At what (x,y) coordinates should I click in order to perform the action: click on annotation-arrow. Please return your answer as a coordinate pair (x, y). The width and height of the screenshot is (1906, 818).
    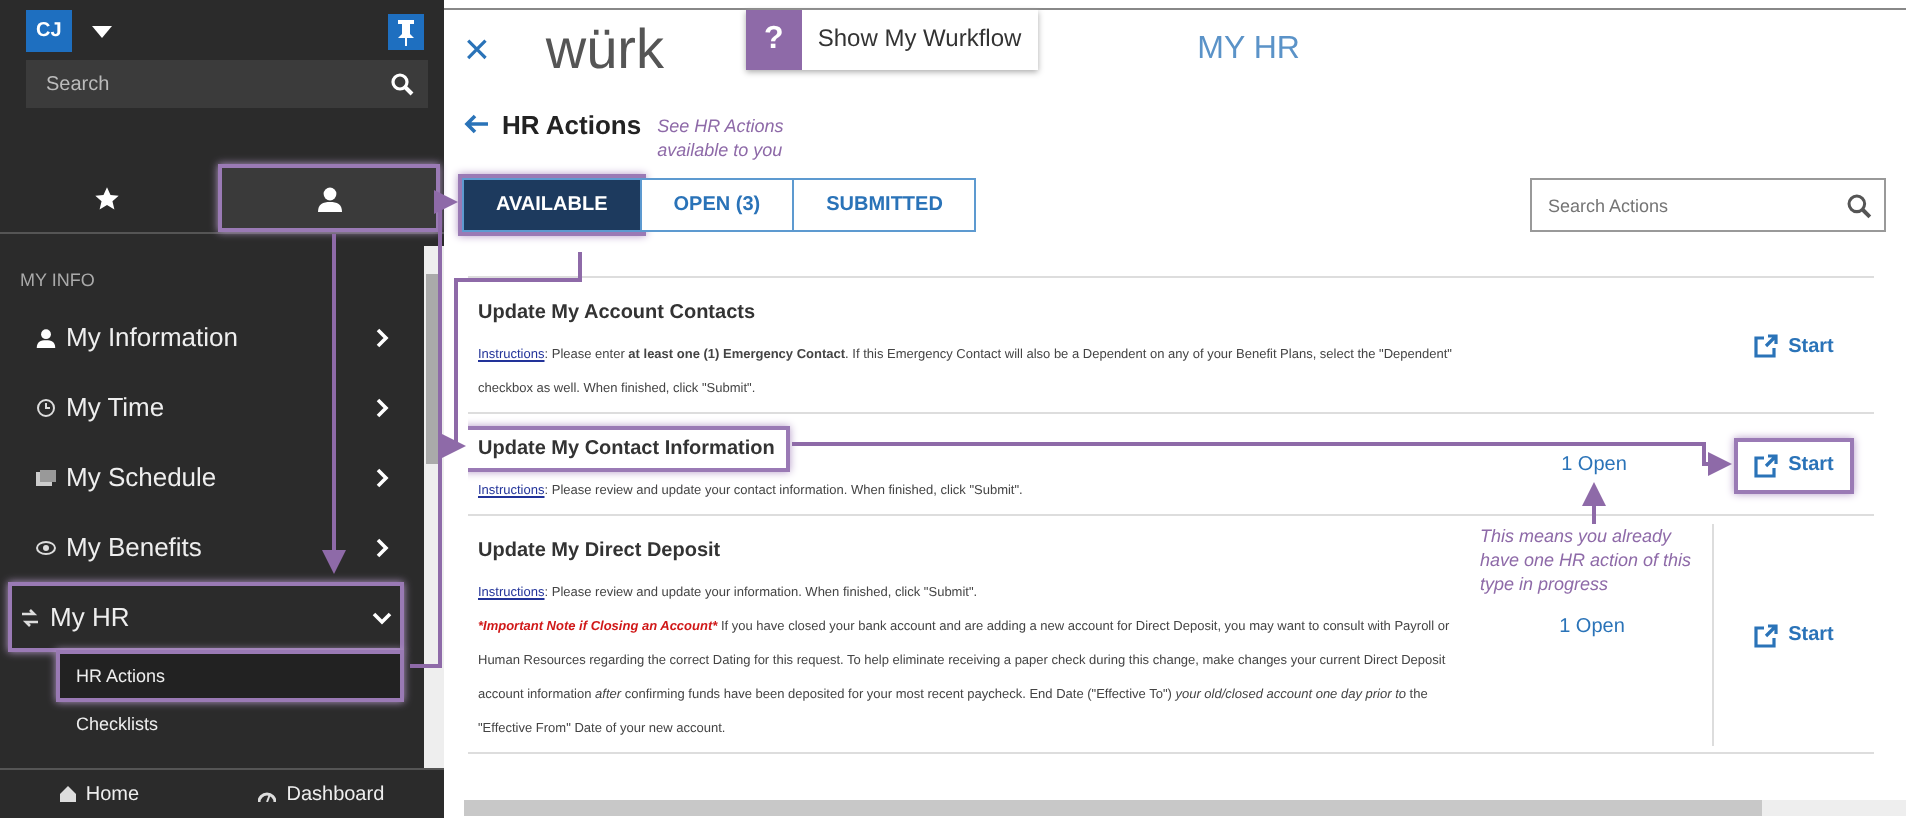
    Looking at the image, I should click on (1594, 503).